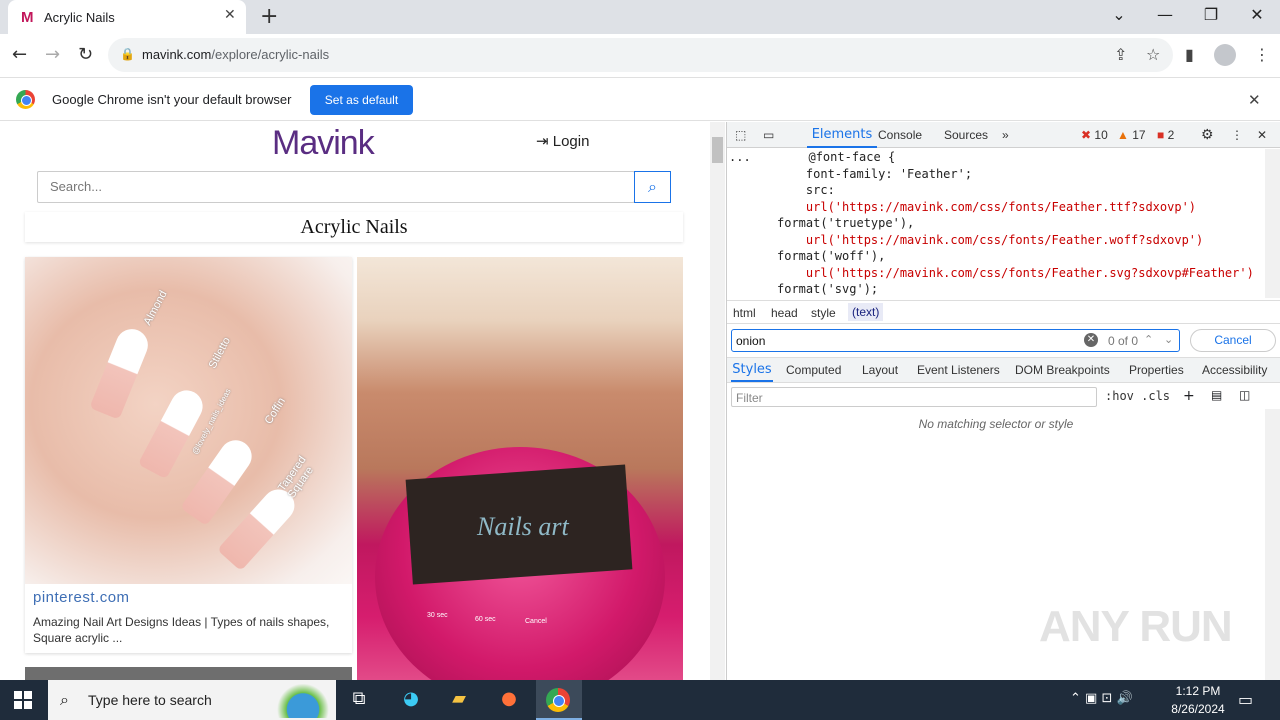  Describe the element at coordinates (361, 100) in the screenshot. I see `set-as-default-button: Set as default` at that location.